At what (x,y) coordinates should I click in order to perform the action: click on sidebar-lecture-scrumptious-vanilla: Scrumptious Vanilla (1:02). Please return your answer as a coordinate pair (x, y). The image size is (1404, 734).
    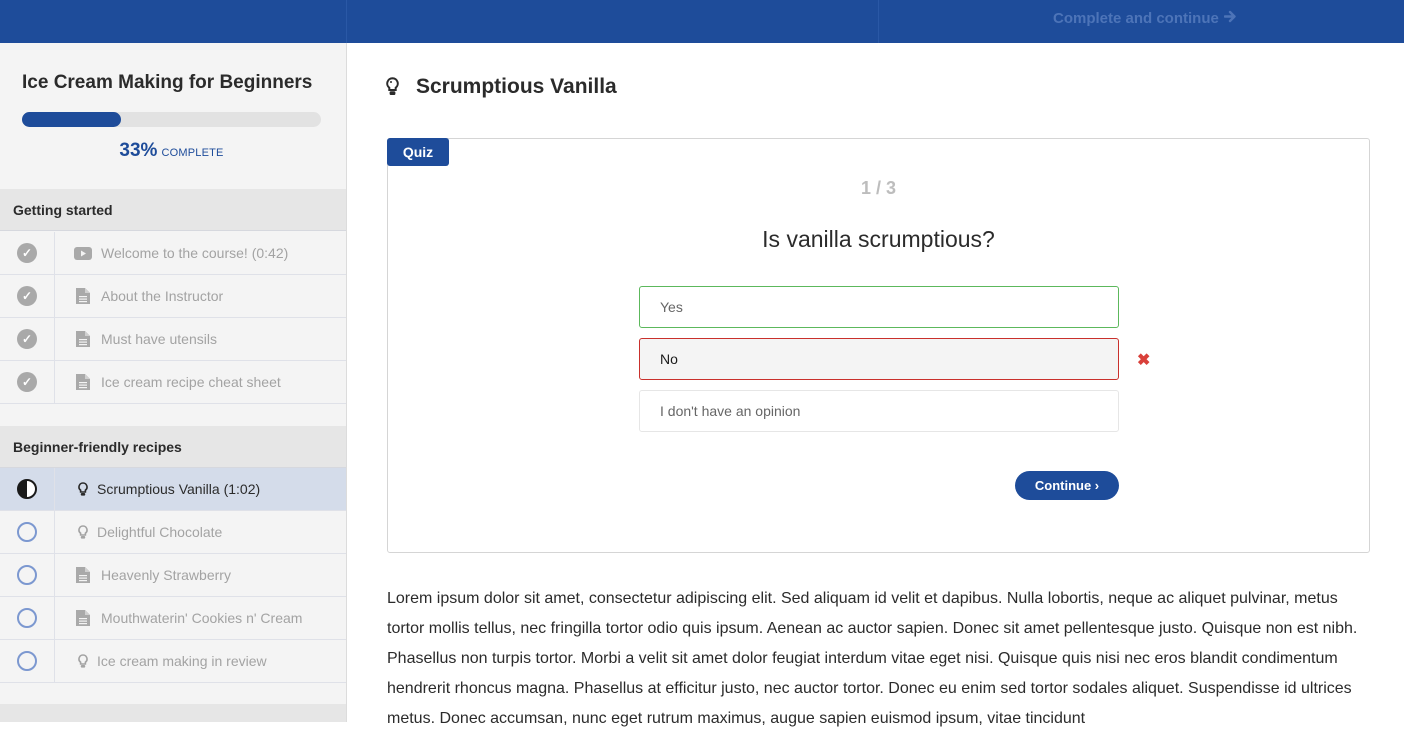
    Looking at the image, I should click on (173, 489).